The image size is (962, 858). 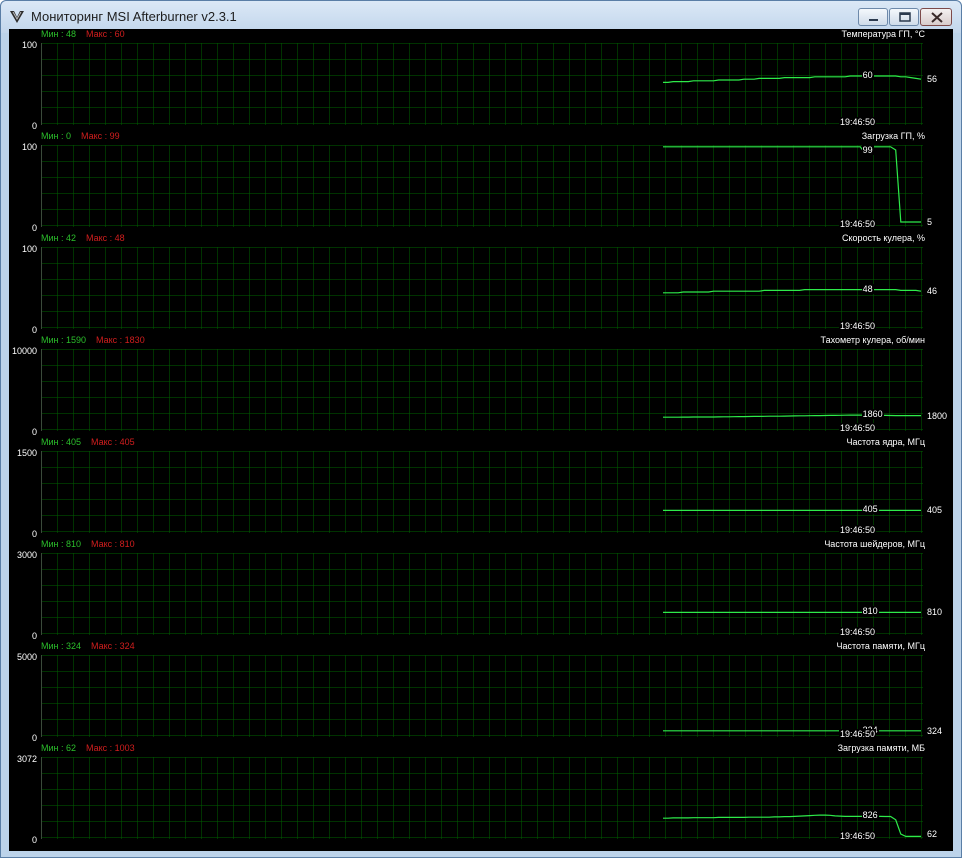 I want to click on maximize-icon, so click(x=905, y=17).